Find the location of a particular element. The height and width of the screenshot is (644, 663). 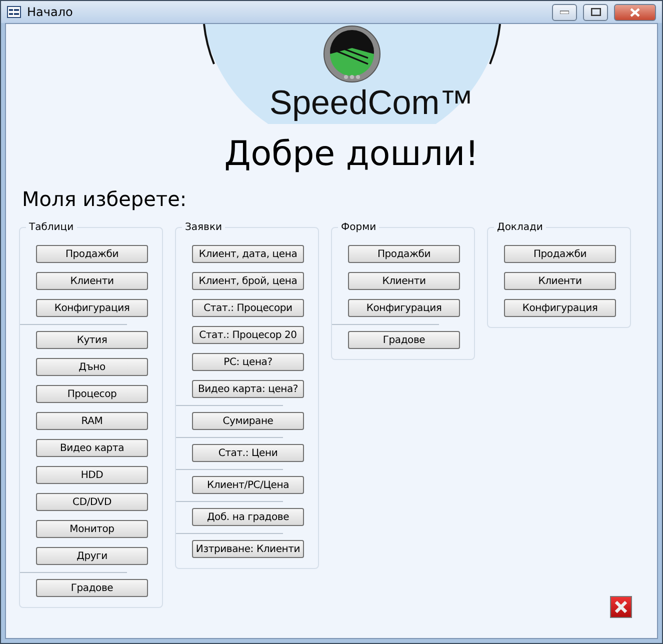

minimize-button is located at coordinates (564, 12).